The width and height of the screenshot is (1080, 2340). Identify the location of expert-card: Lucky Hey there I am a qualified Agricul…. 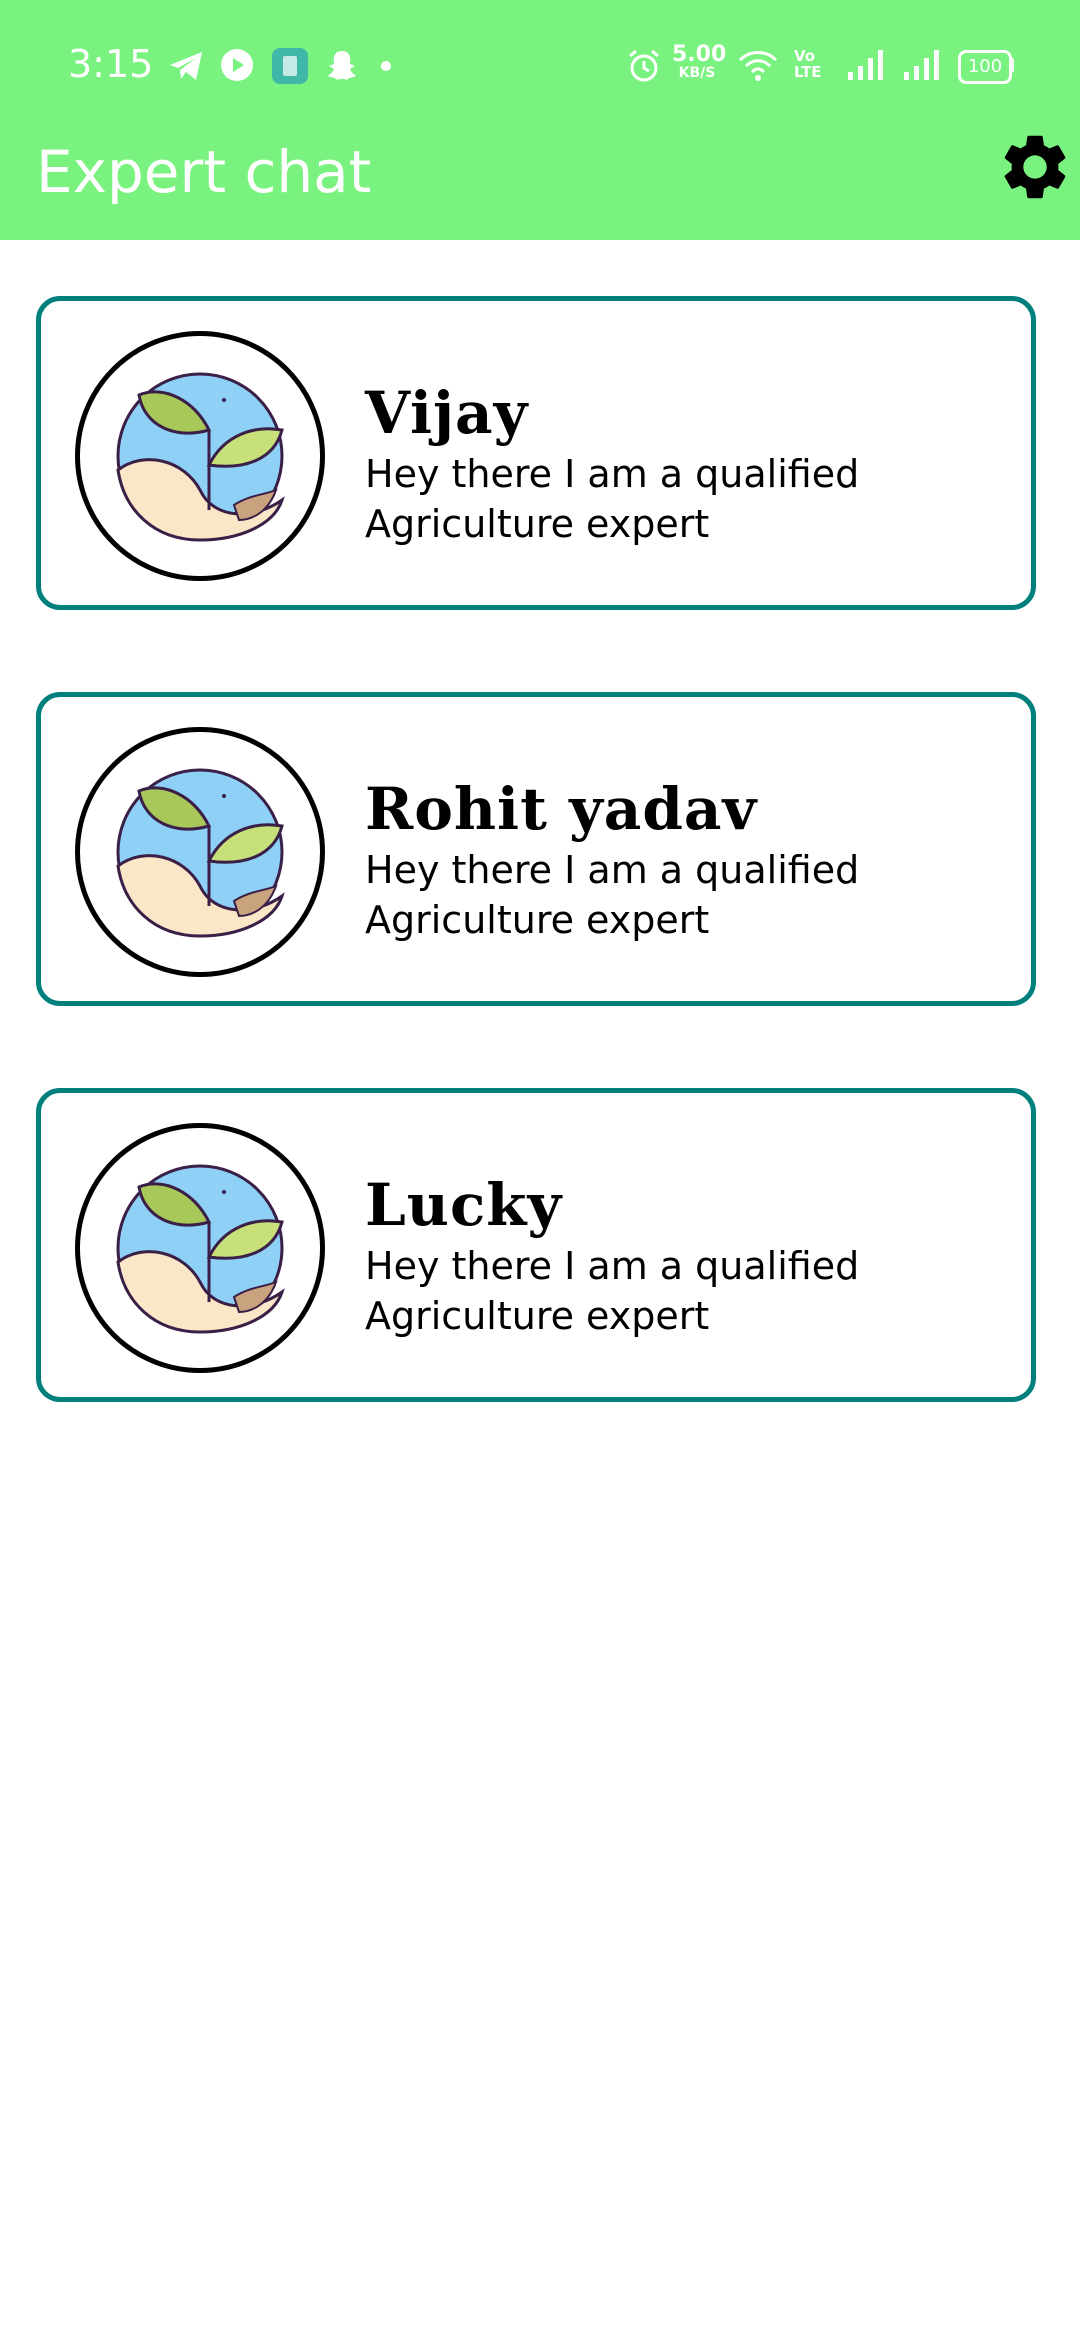
(536, 1245).